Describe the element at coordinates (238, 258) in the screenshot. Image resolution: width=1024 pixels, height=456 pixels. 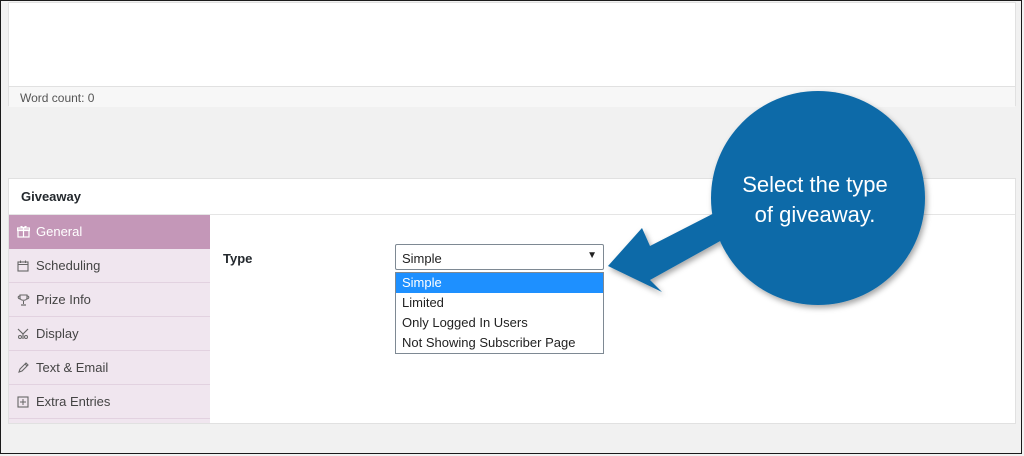
I see `type-label: Type` at that location.